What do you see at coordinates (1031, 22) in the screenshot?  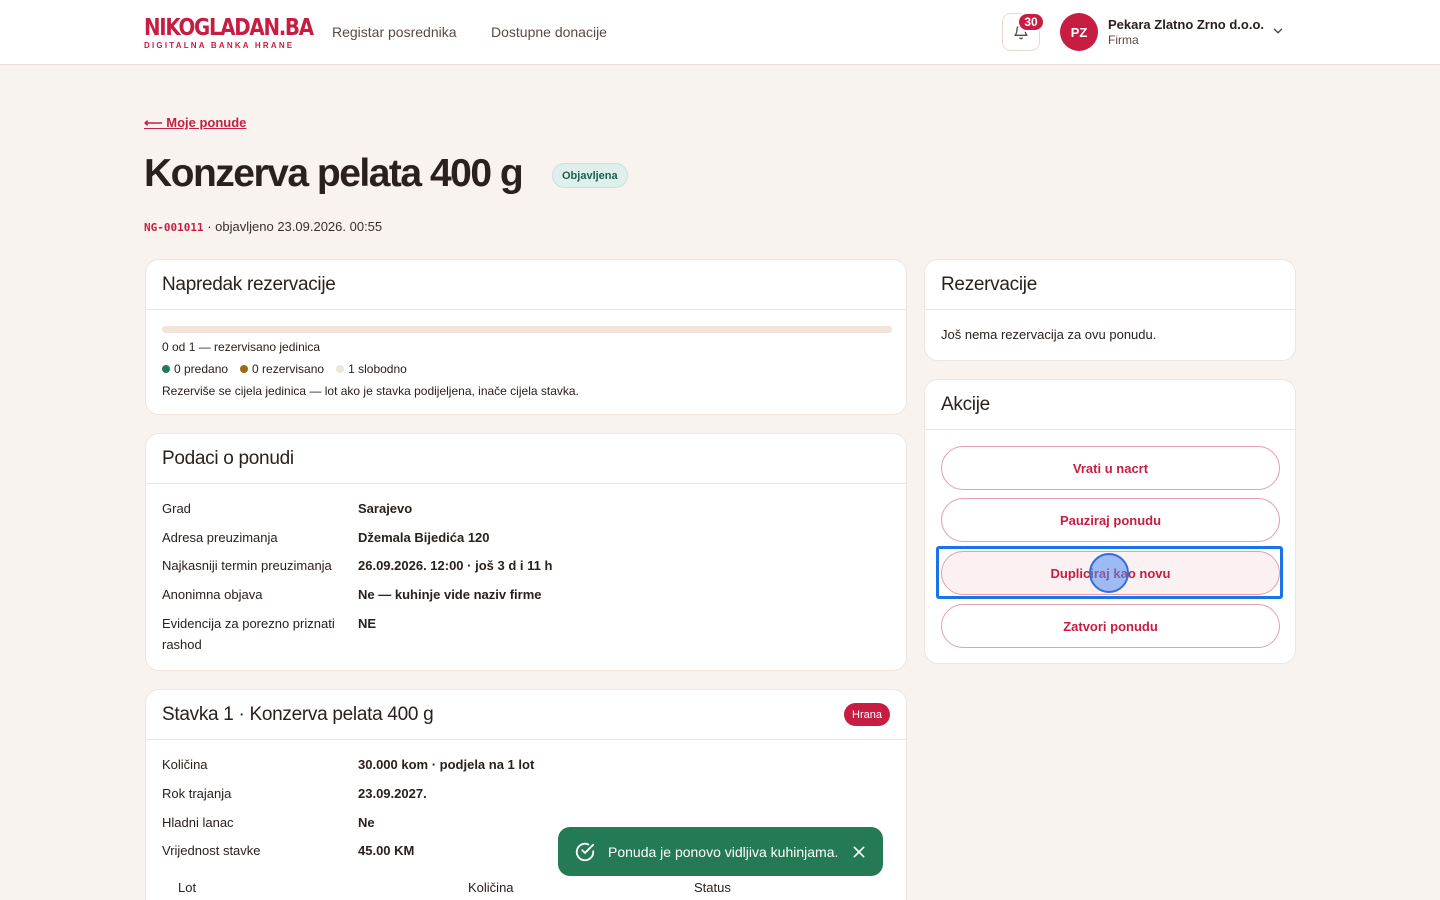 I see `notification-count-badge: 30` at bounding box center [1031, 22].